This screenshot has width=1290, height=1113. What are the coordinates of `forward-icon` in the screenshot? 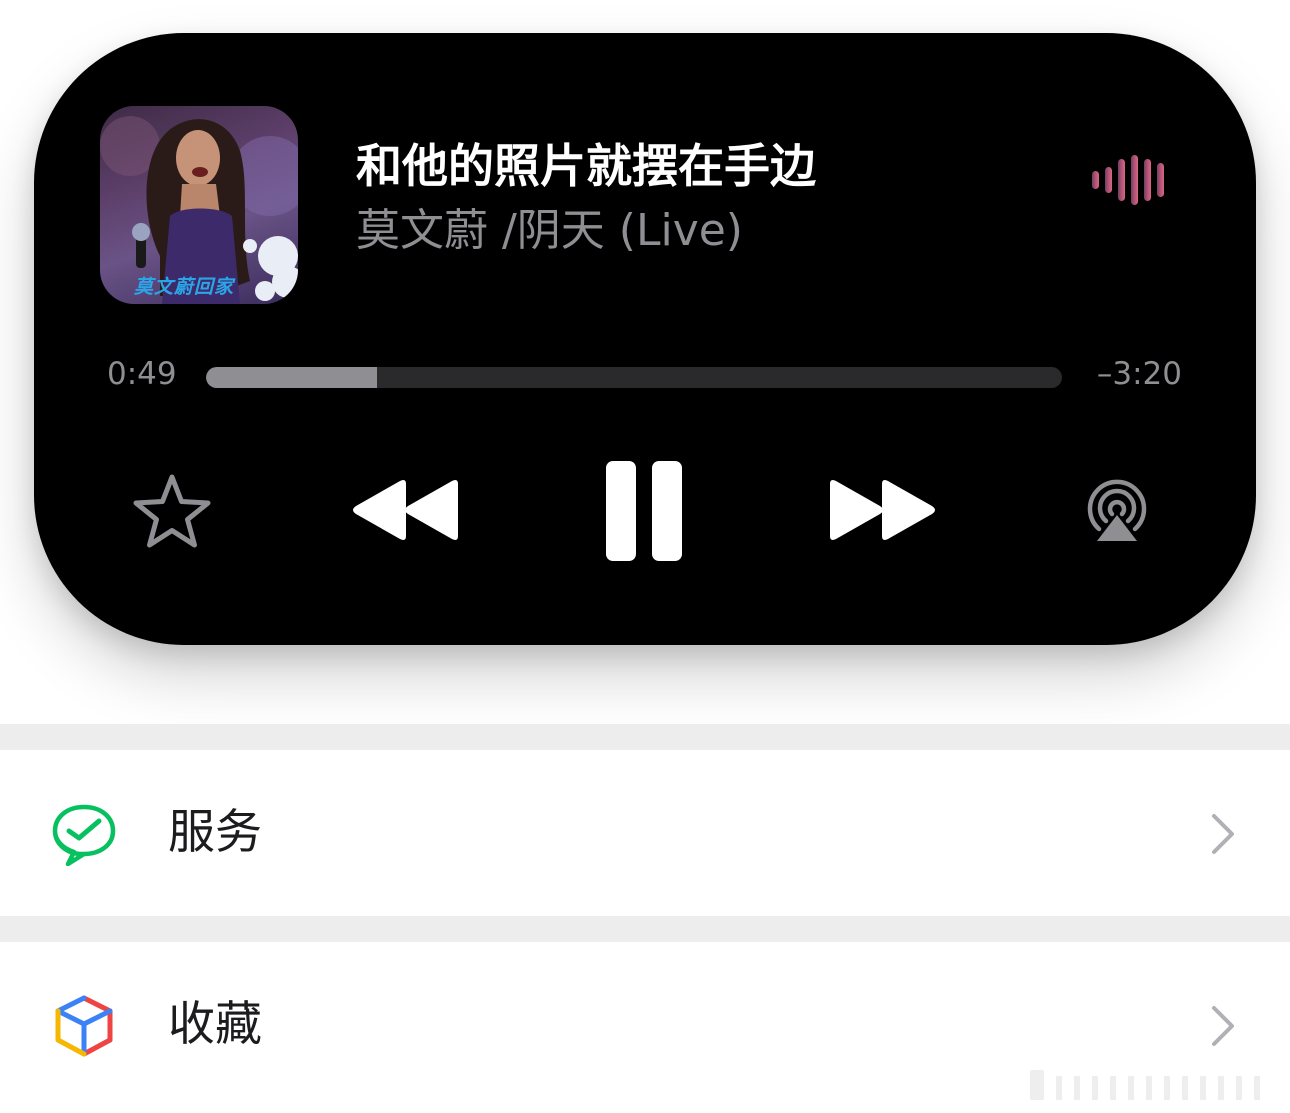 It's located at (882, 510).